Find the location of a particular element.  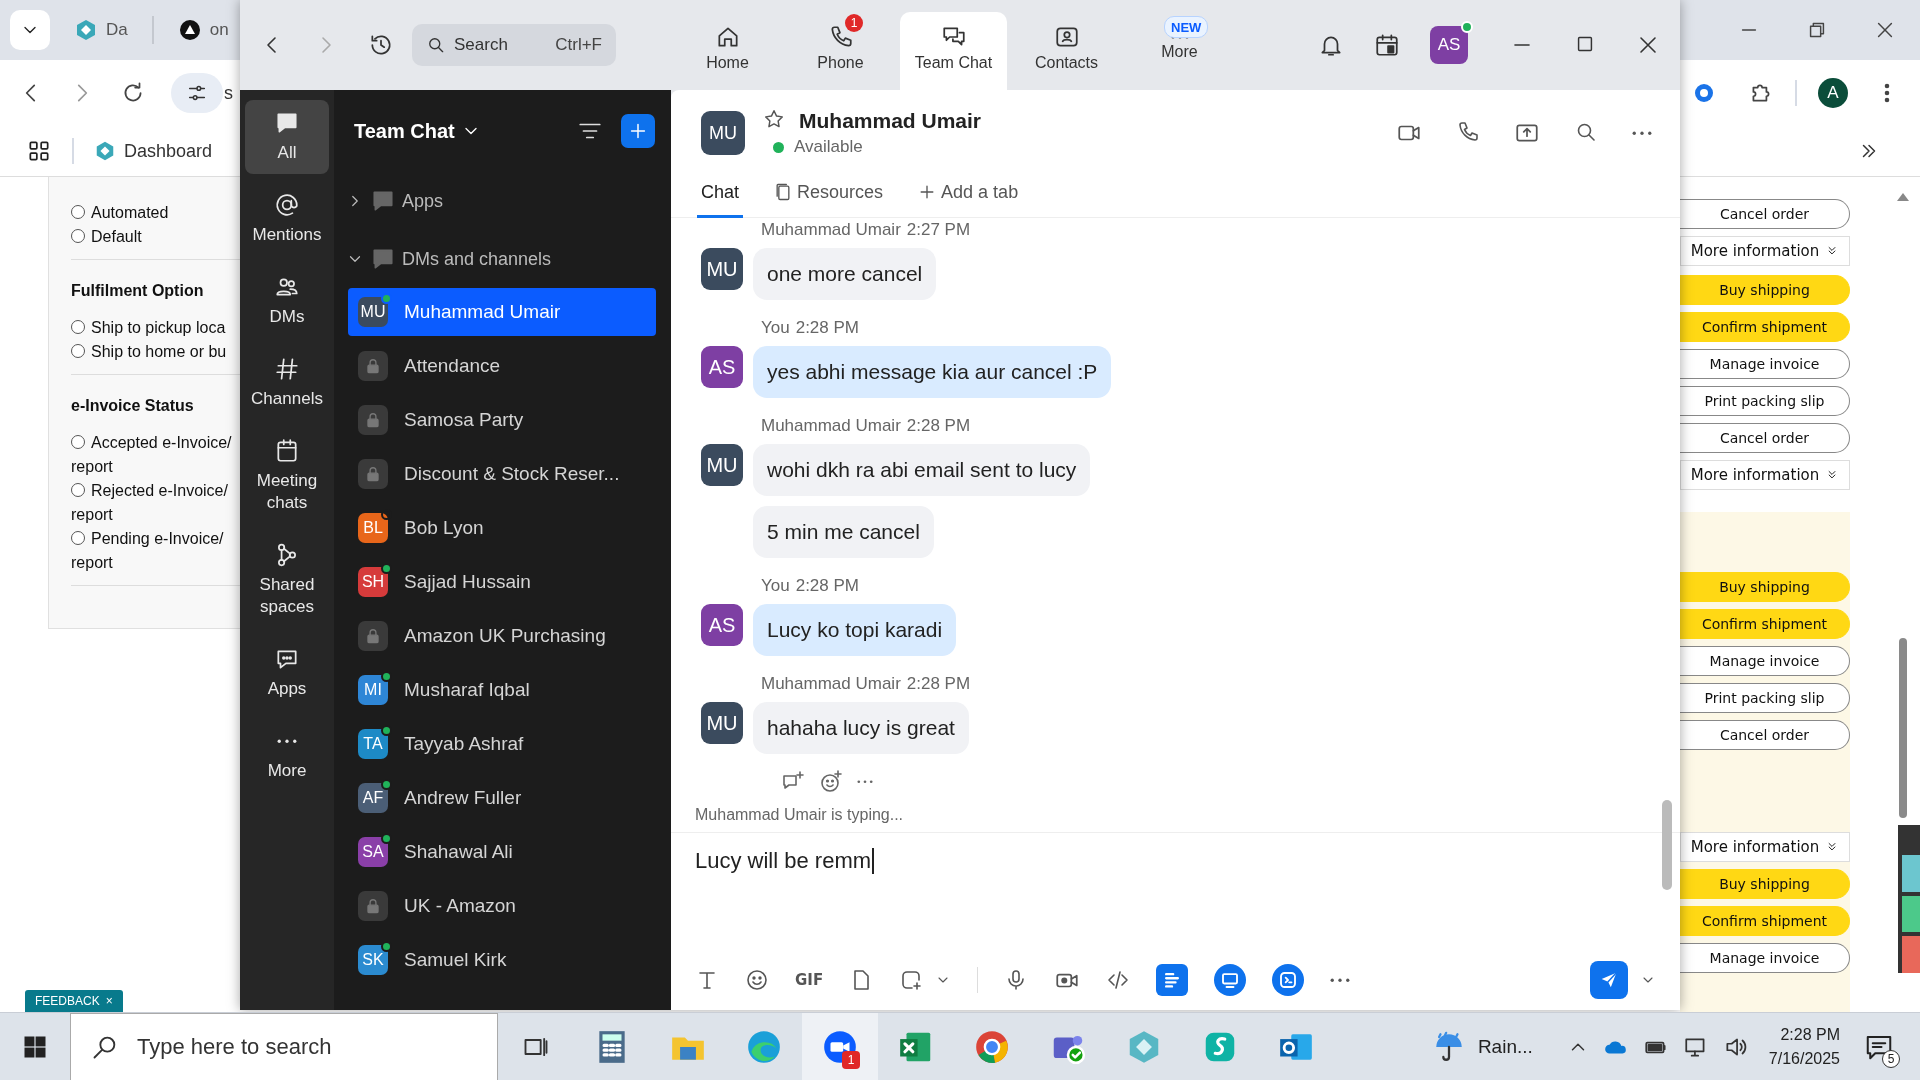

chat-tab: Chat is located at coordinates (720, 200).